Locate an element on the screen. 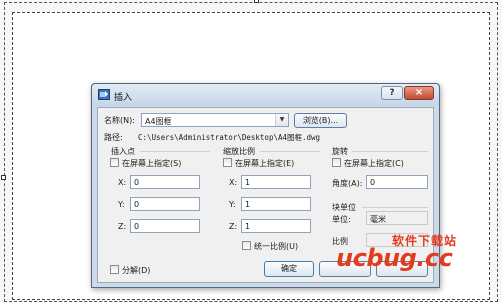 The height and width of the screenshot is (302, 502). explode-checkbox is located at coordinates (114, 269).